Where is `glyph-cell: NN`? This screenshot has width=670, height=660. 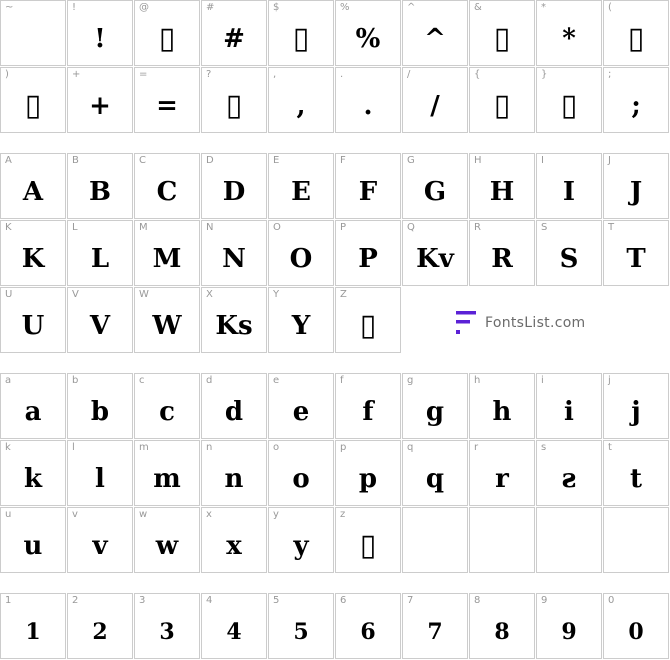 glyph-cell: NN is located at coordinates (234, 253).